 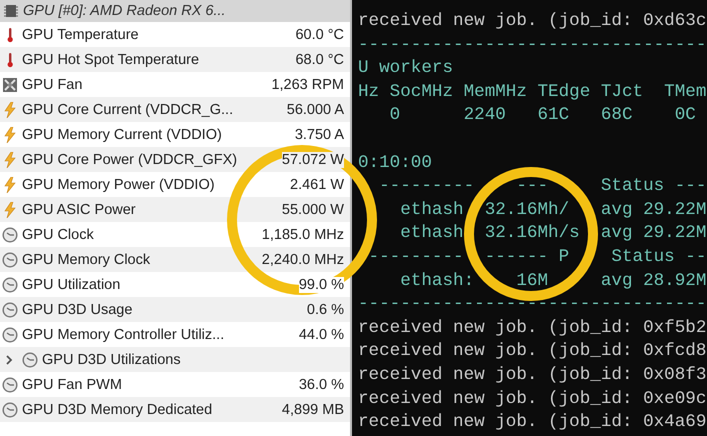 What do you see at coordinates (321, 284) in the screenshot?
I see `sensor-value: 99.0 %` at bounding box center [321, 284].